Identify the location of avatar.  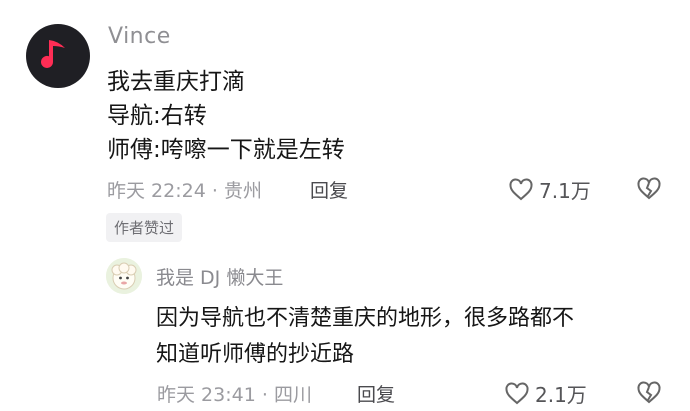
(58, 56).